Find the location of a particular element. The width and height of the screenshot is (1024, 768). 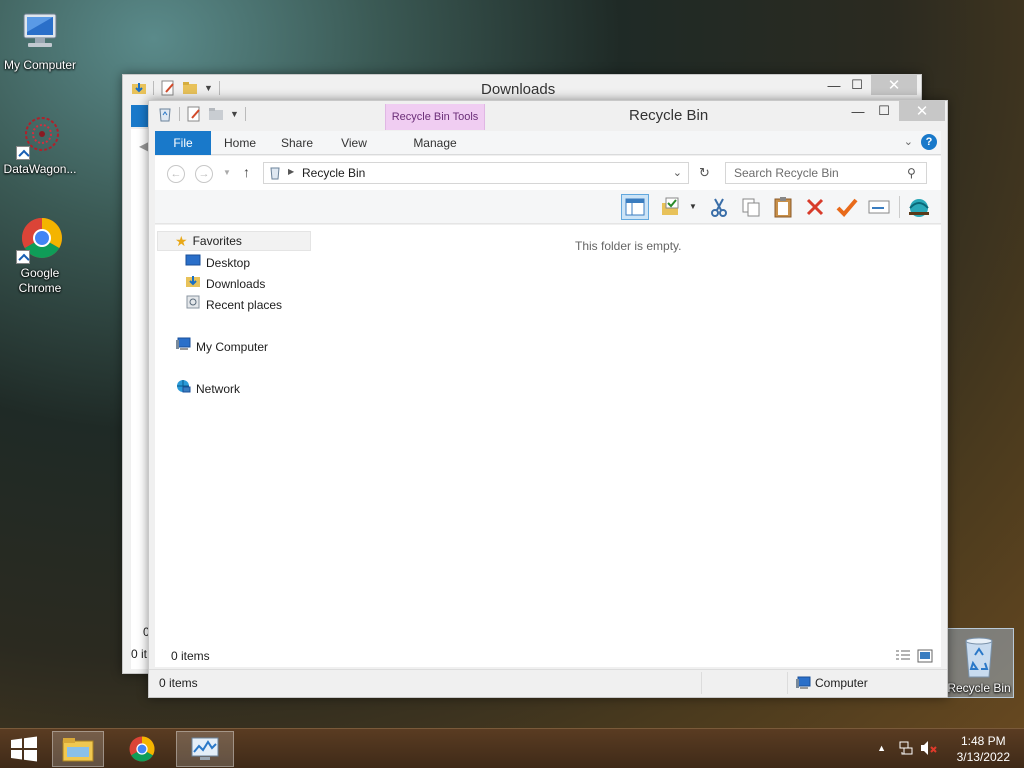

nav-item-recent-places: Recent places is located at coordinates (233, 305).